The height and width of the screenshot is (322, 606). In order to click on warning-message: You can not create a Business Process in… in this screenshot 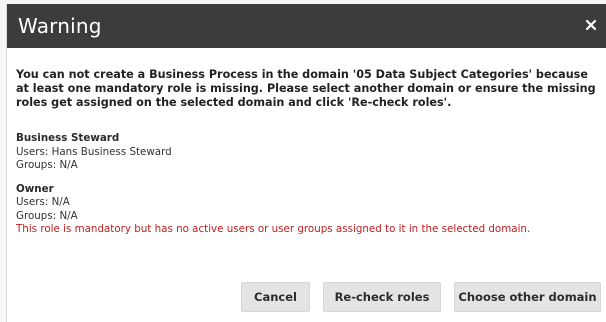, I will do `click(306, 88)`.